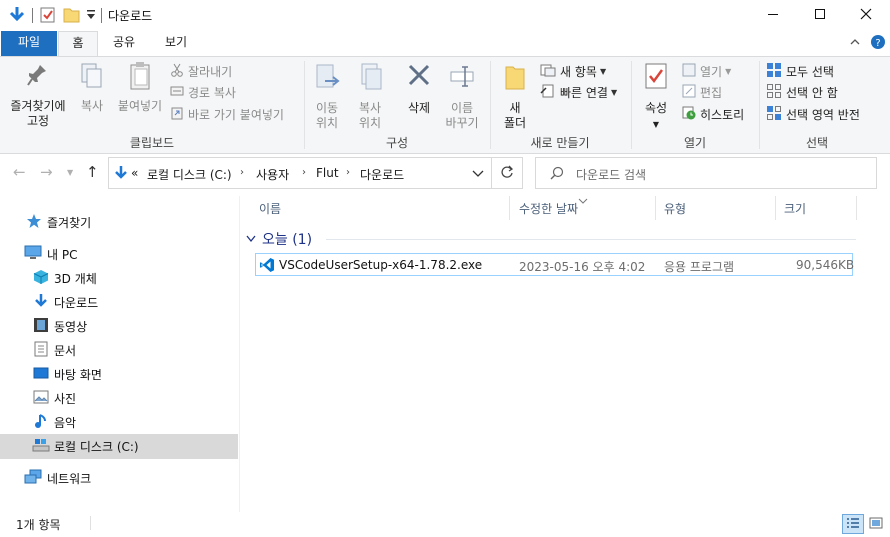 This screenshot has width=890, height=537. I want to click on downloads-folder-icon, so click(17, 16).